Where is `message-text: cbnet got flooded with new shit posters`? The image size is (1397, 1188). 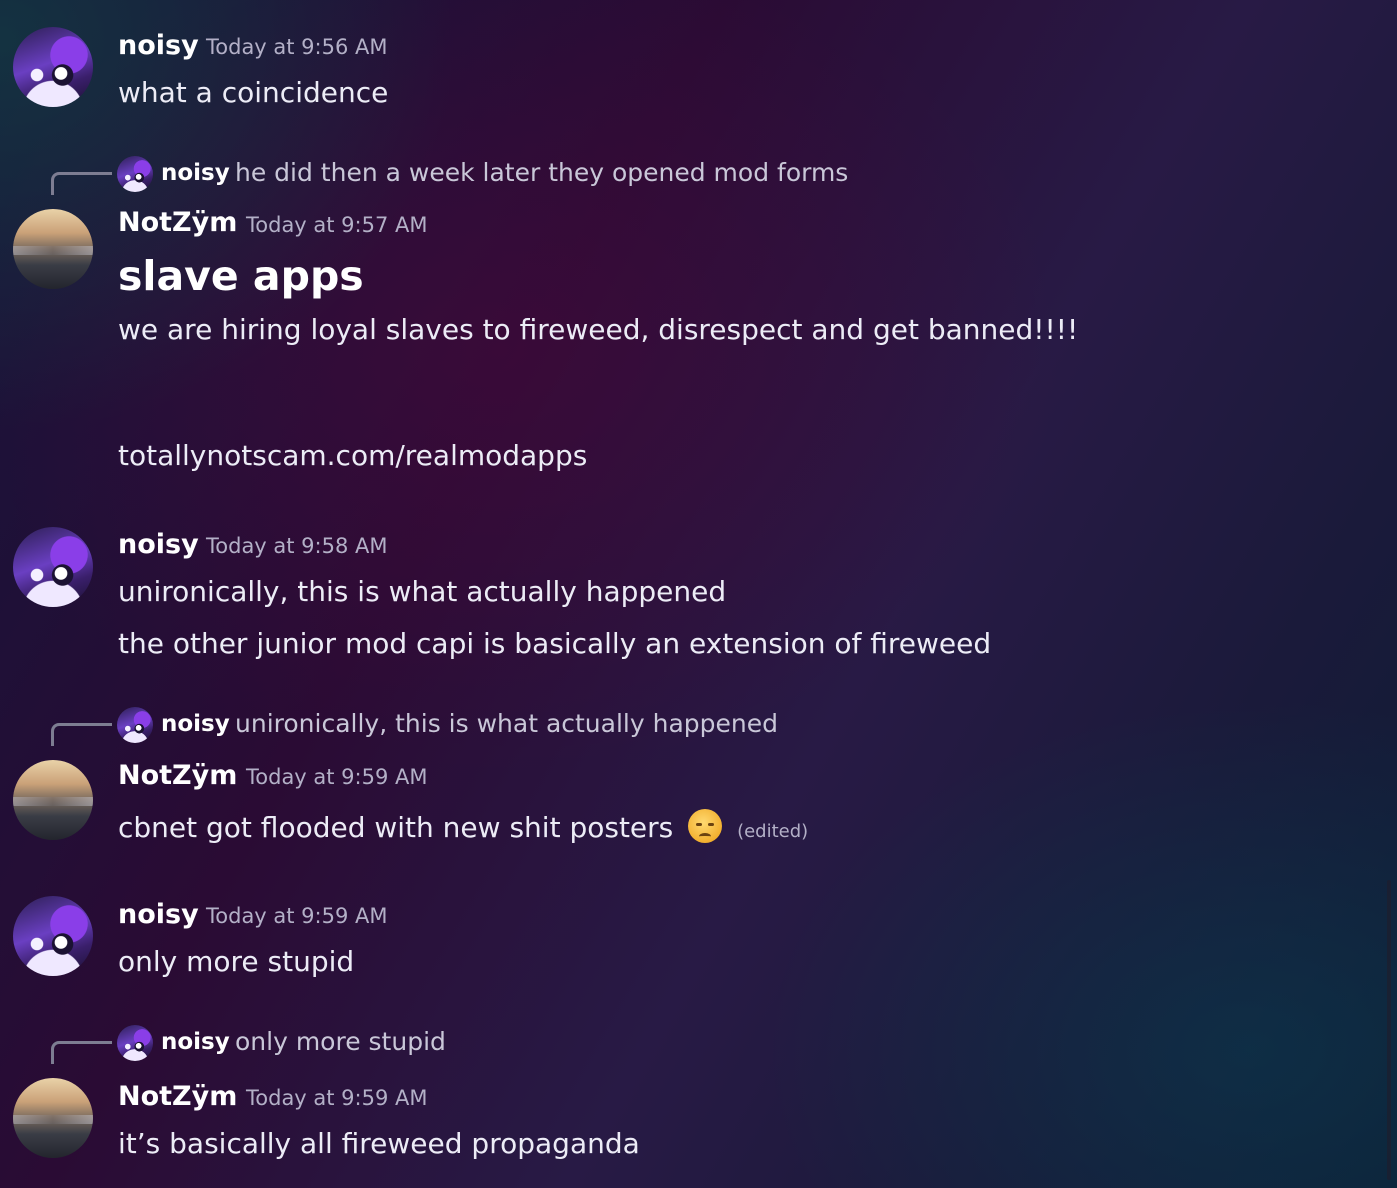 message-text: cbnet got flooded with new shit posters is located at coordinates (396, 827).